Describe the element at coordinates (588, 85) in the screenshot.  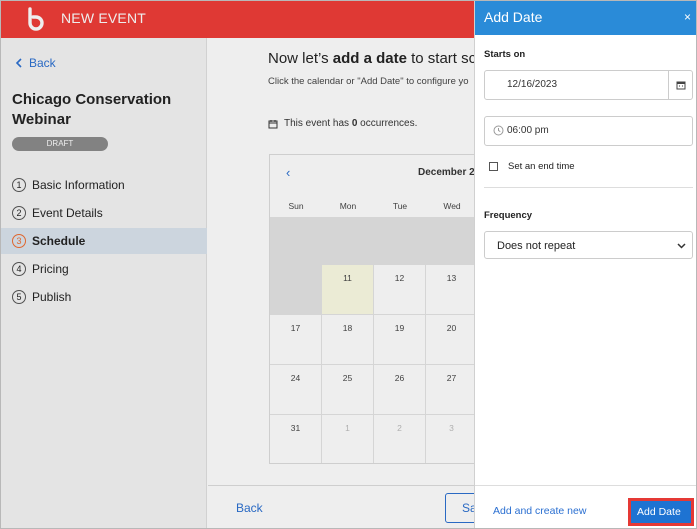
I see `start-date-input: 12/16/2023` at that location.